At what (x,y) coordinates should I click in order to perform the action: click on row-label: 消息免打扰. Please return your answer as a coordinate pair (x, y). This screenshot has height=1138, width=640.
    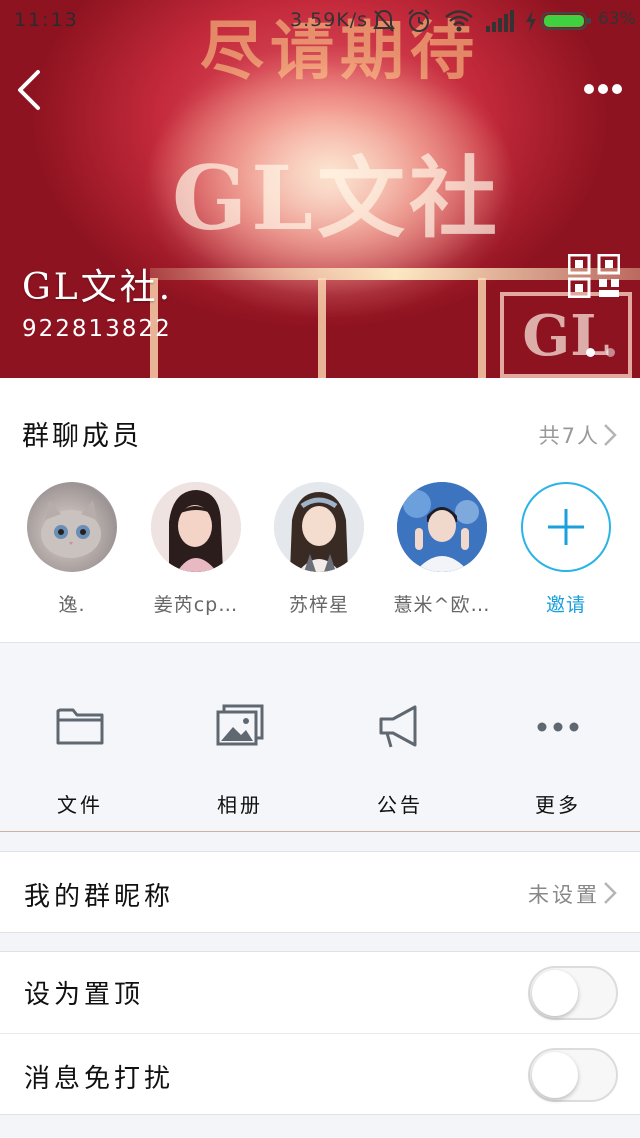
    Looking at the image, I should click on (99, 1079).